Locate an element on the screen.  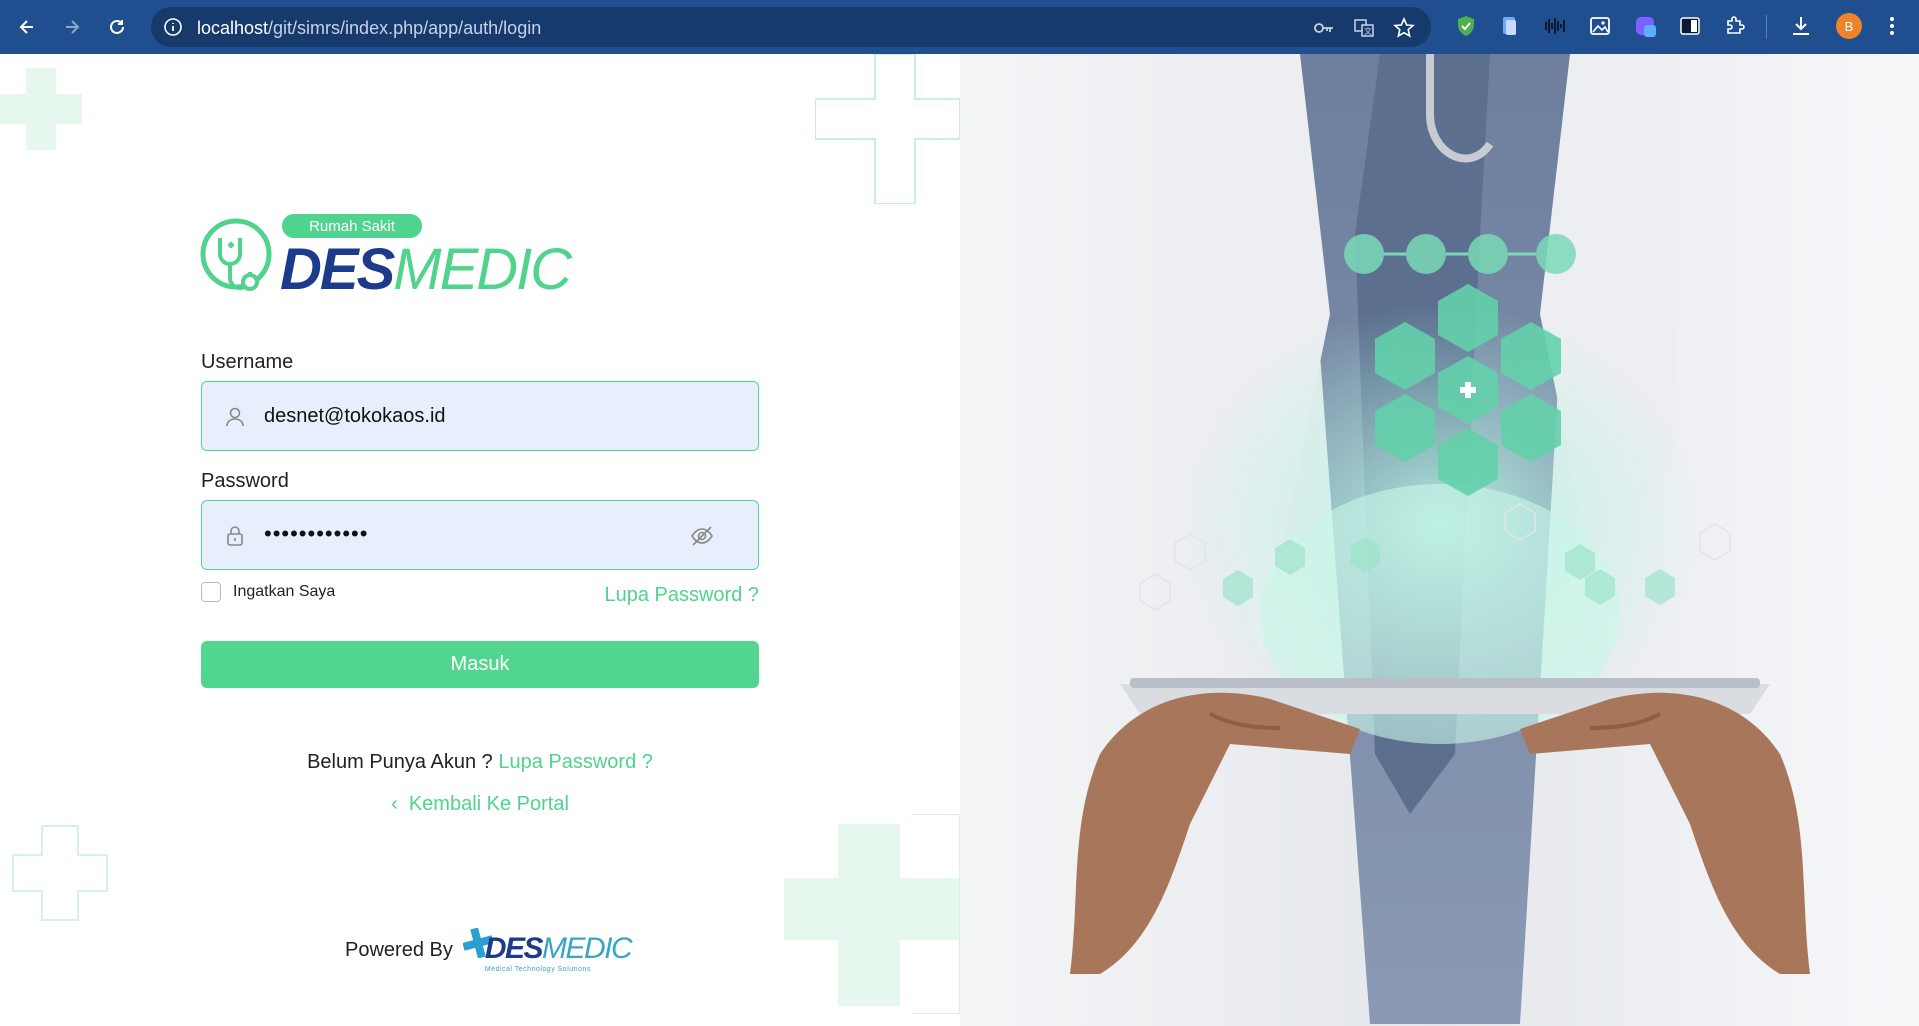
logo-pill: Rumah Sakit is located at coordinates (352, 226).